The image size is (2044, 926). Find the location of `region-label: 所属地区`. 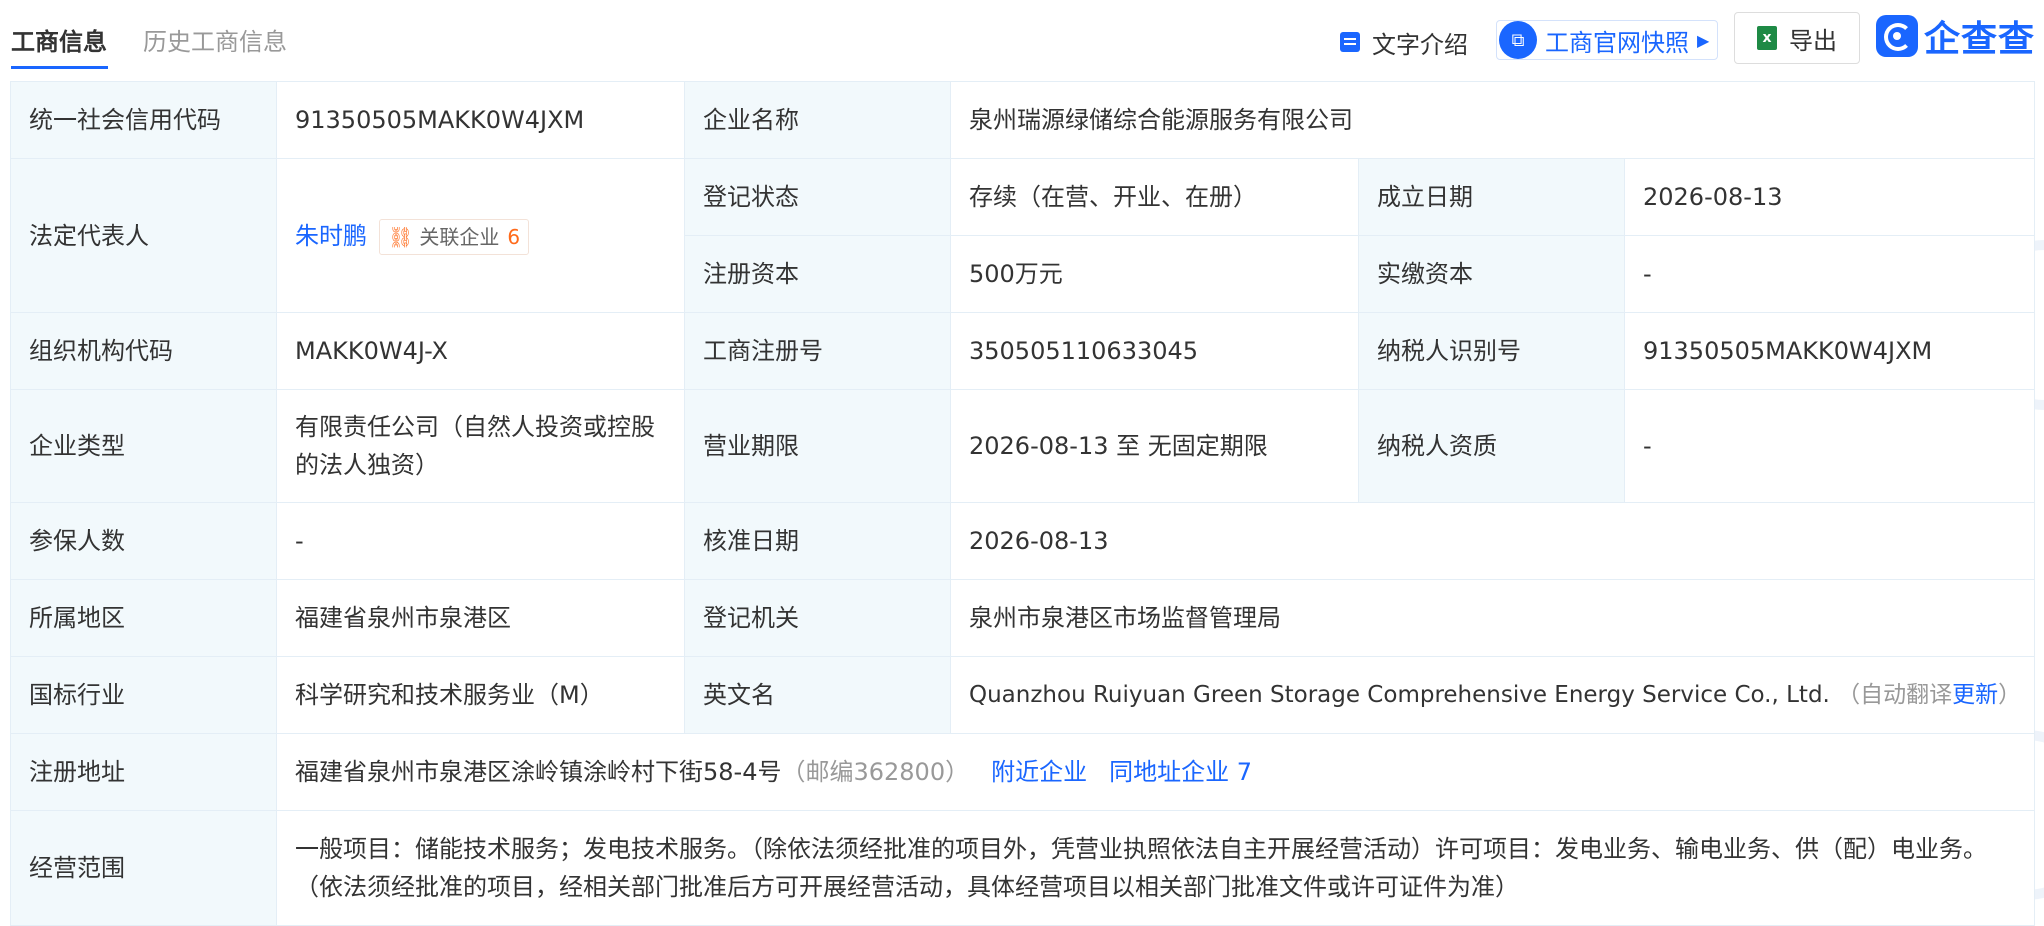

region-label: 所属地区 is located at coordinates (143, 618).